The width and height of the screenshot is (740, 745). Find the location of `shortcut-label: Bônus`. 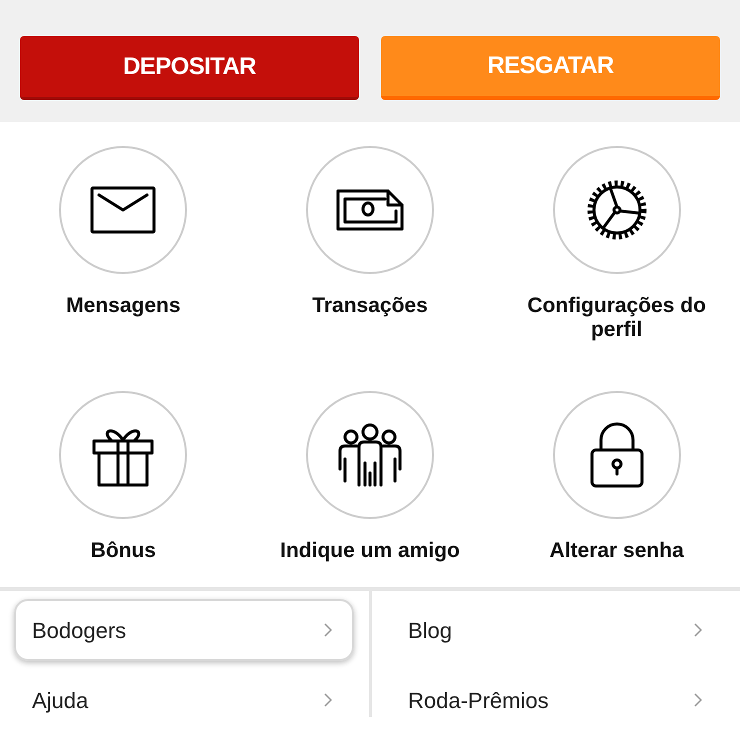

shortcut-label: Bônus is located at coordinates (123, 550).